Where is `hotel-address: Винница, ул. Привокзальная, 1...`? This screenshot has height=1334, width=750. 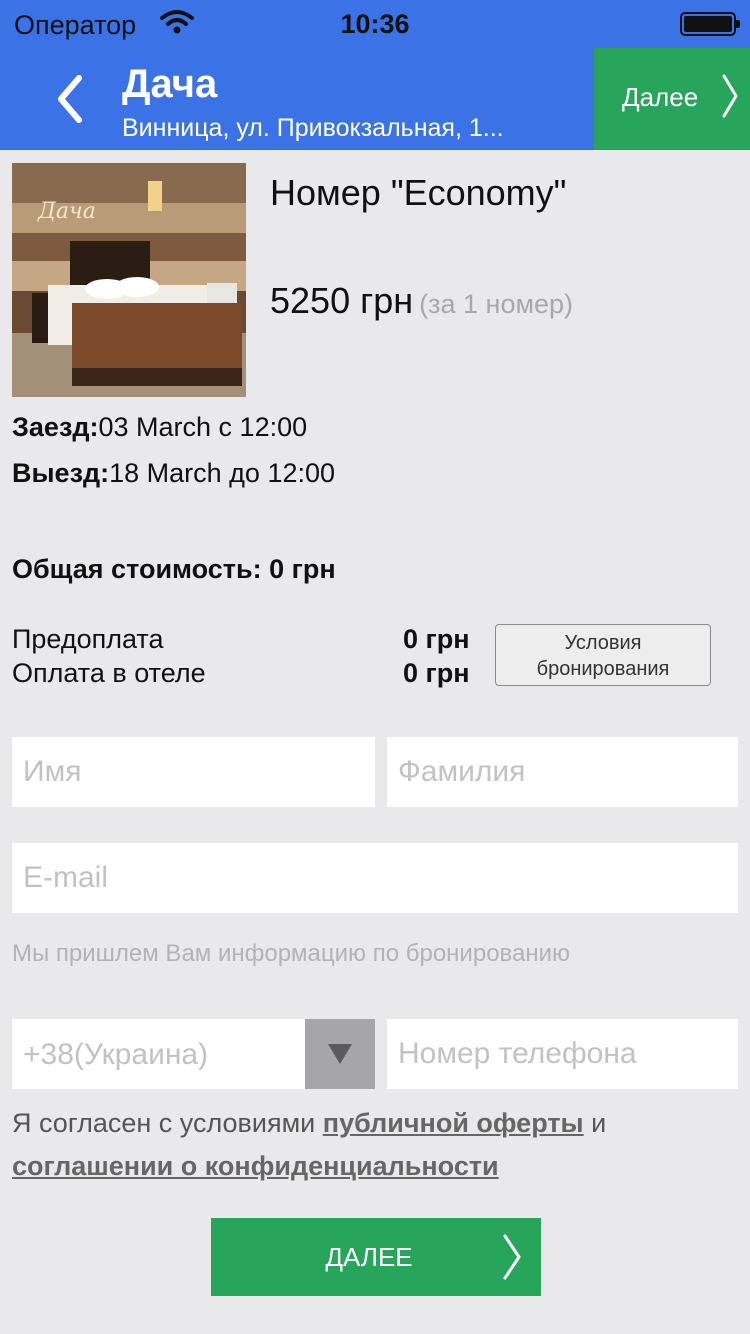 hotel-address: Винница, ул. Привокзальная, 1... is located at coordinates (313, 128).